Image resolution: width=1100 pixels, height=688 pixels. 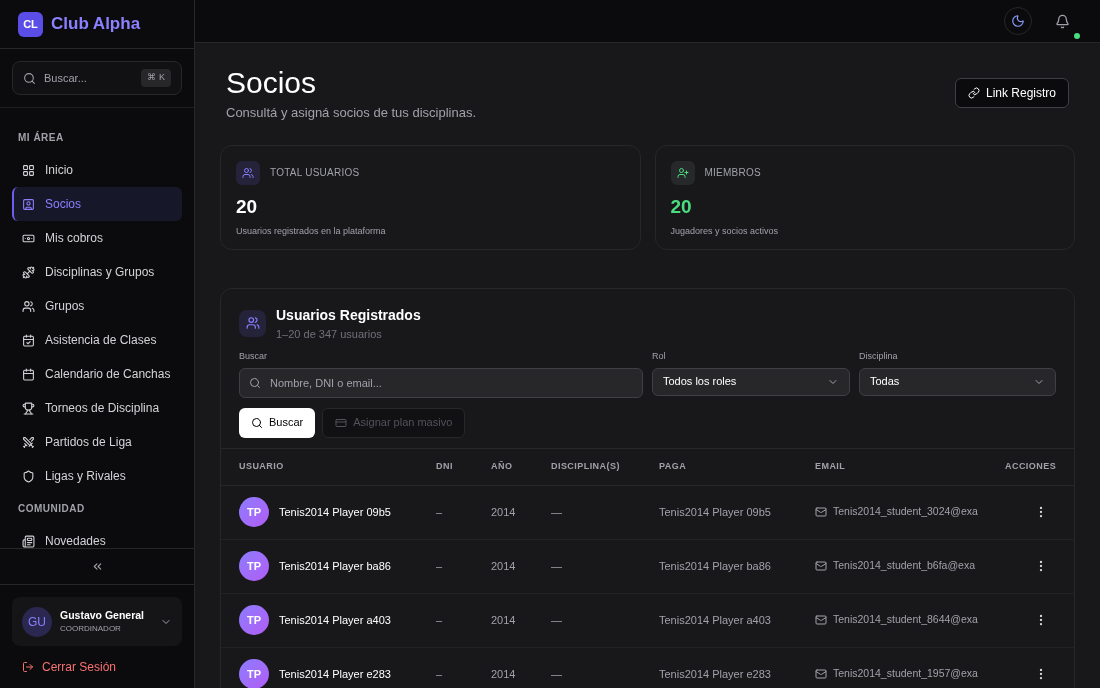 I want to click on user-plus-icon, so click(x=682, y=172).